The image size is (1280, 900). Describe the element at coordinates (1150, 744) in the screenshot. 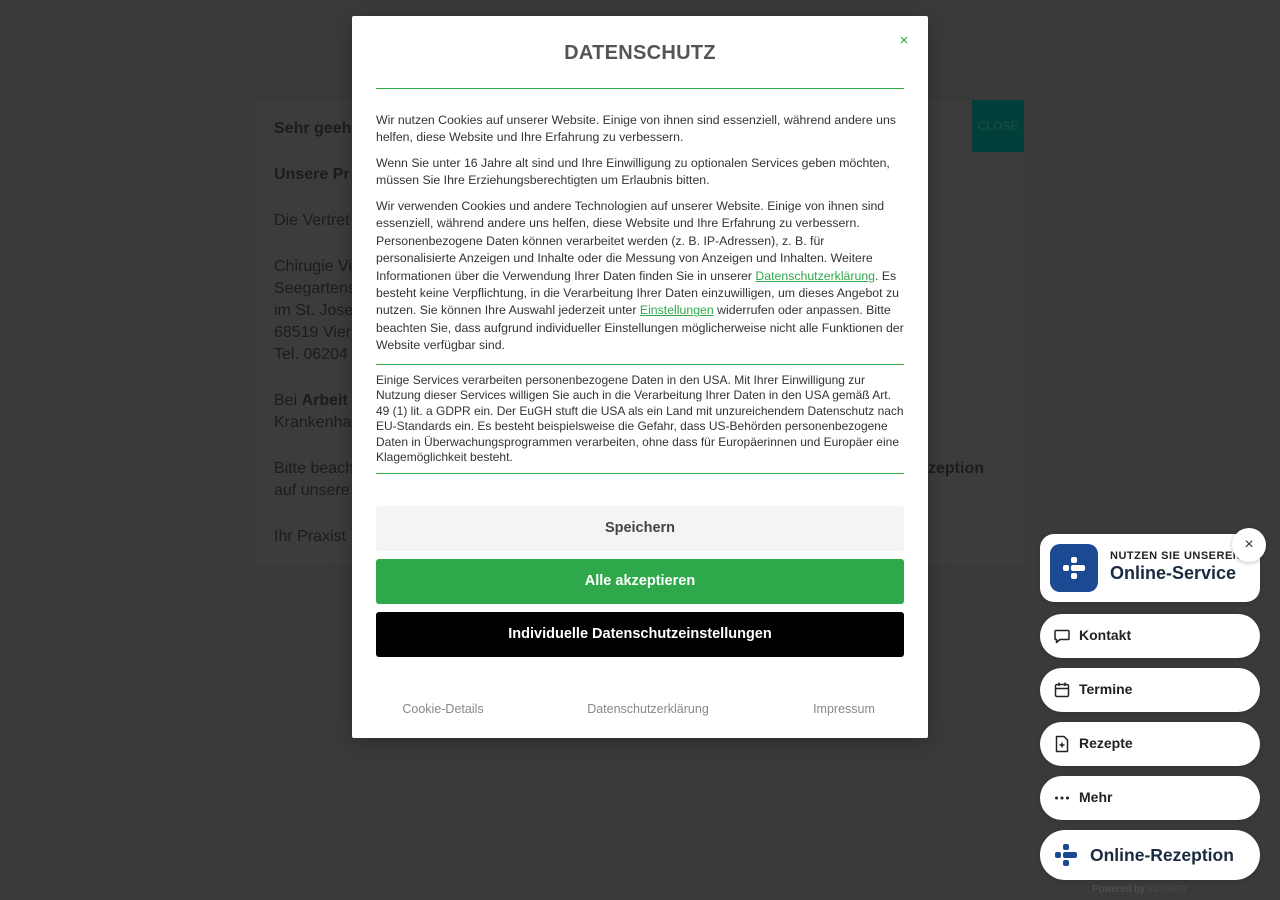

I see `widget-item-rezepte: Rezepte` at that location.